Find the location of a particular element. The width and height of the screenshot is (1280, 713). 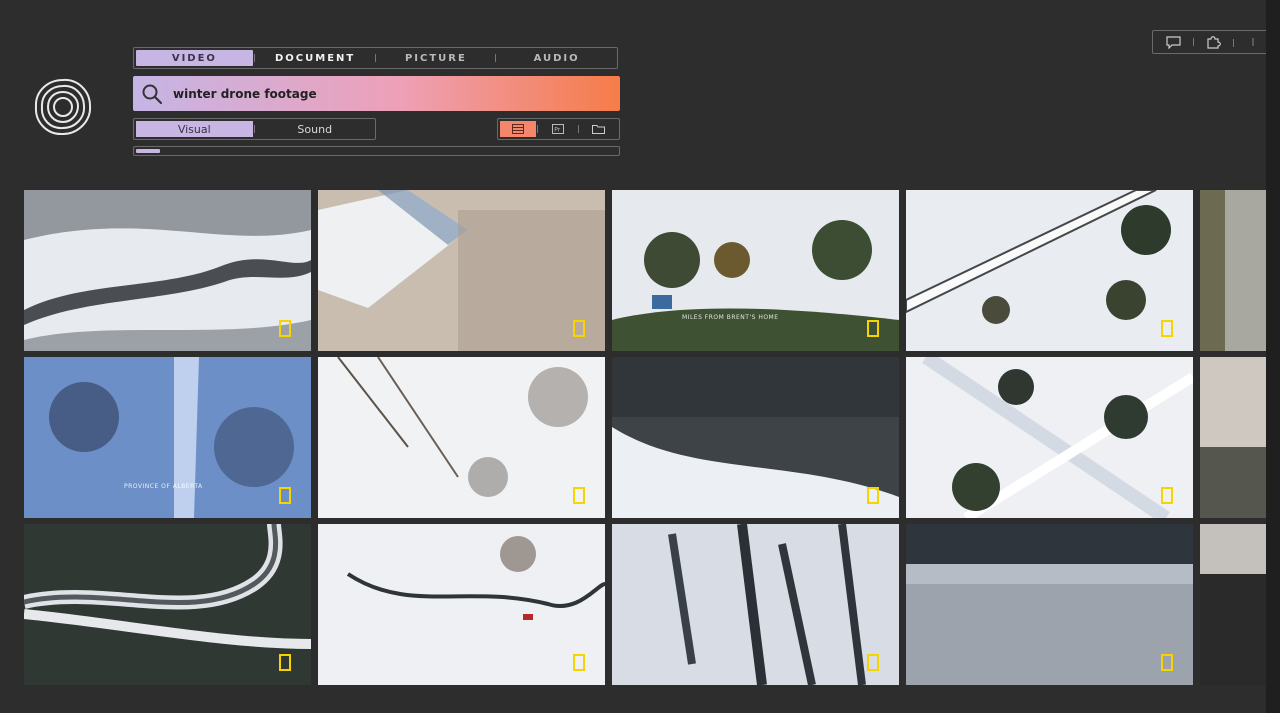

grid-view-icon is located at coordinates (518, 129).